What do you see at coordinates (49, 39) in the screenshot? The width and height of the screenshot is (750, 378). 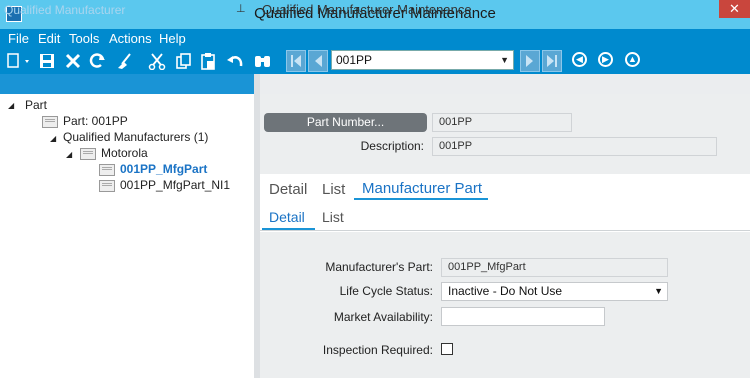 I see `menu-edit: Edit` at bounding box center [49, 39].